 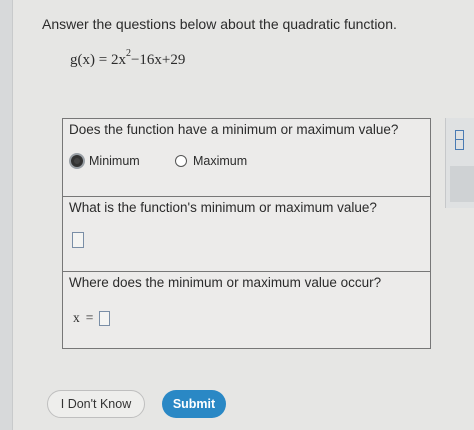 I want to click on side-toolbar, so click(x=459, y=163).